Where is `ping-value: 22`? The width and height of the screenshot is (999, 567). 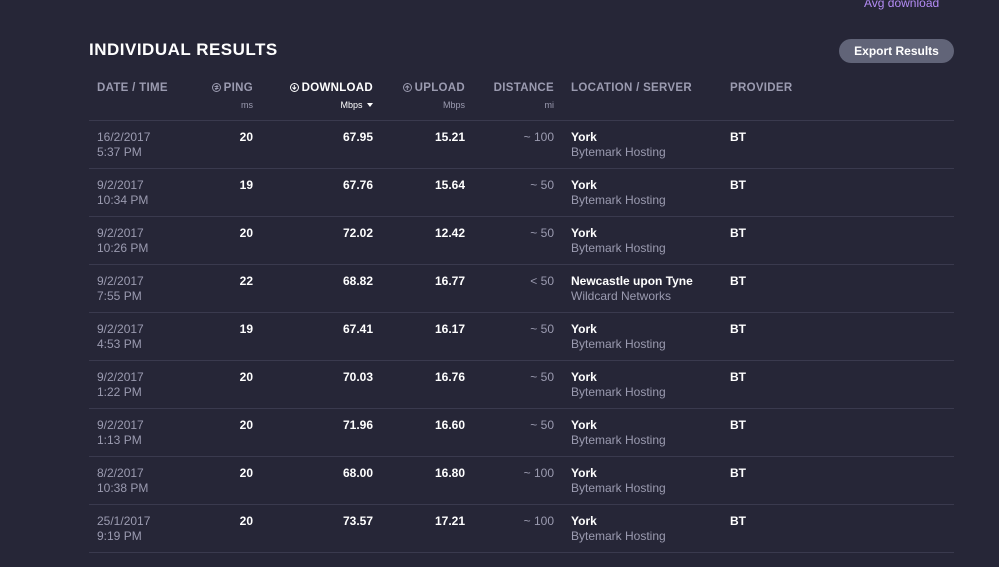 ping-value: 22 is located at coordinates (246, 281).